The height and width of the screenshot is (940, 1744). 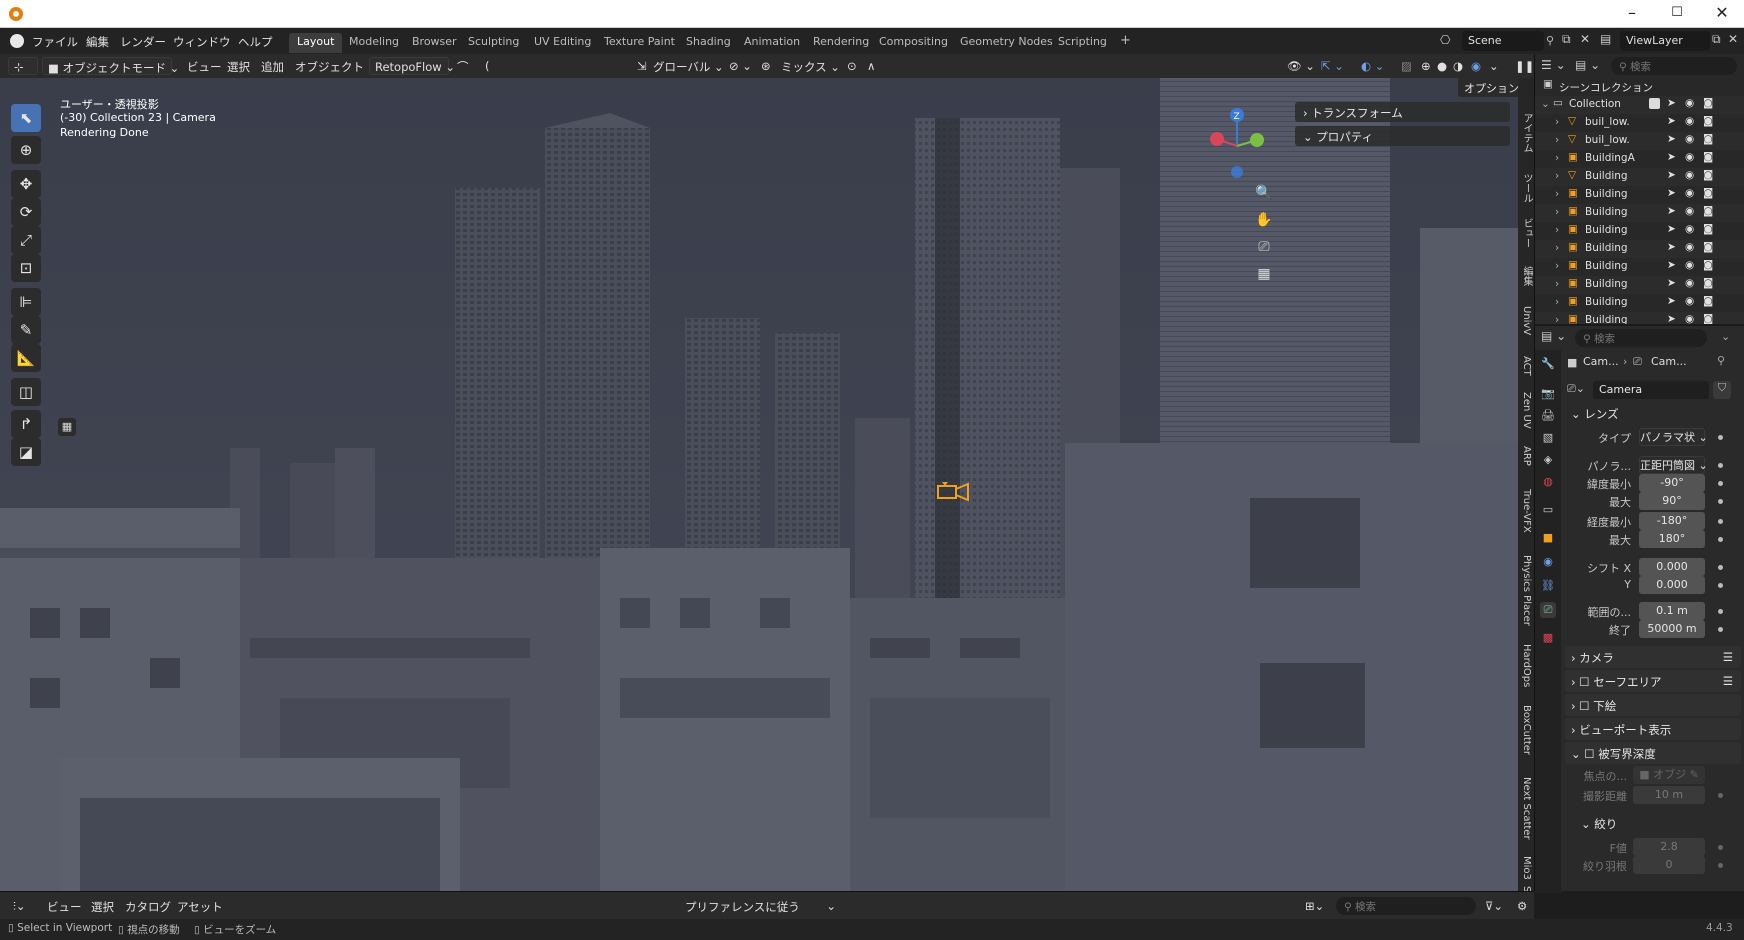 What do you see at coordinates (1503, 41) in the screenshot?
I see `scene-selector: Scene` at bounding box center [1503, 41].